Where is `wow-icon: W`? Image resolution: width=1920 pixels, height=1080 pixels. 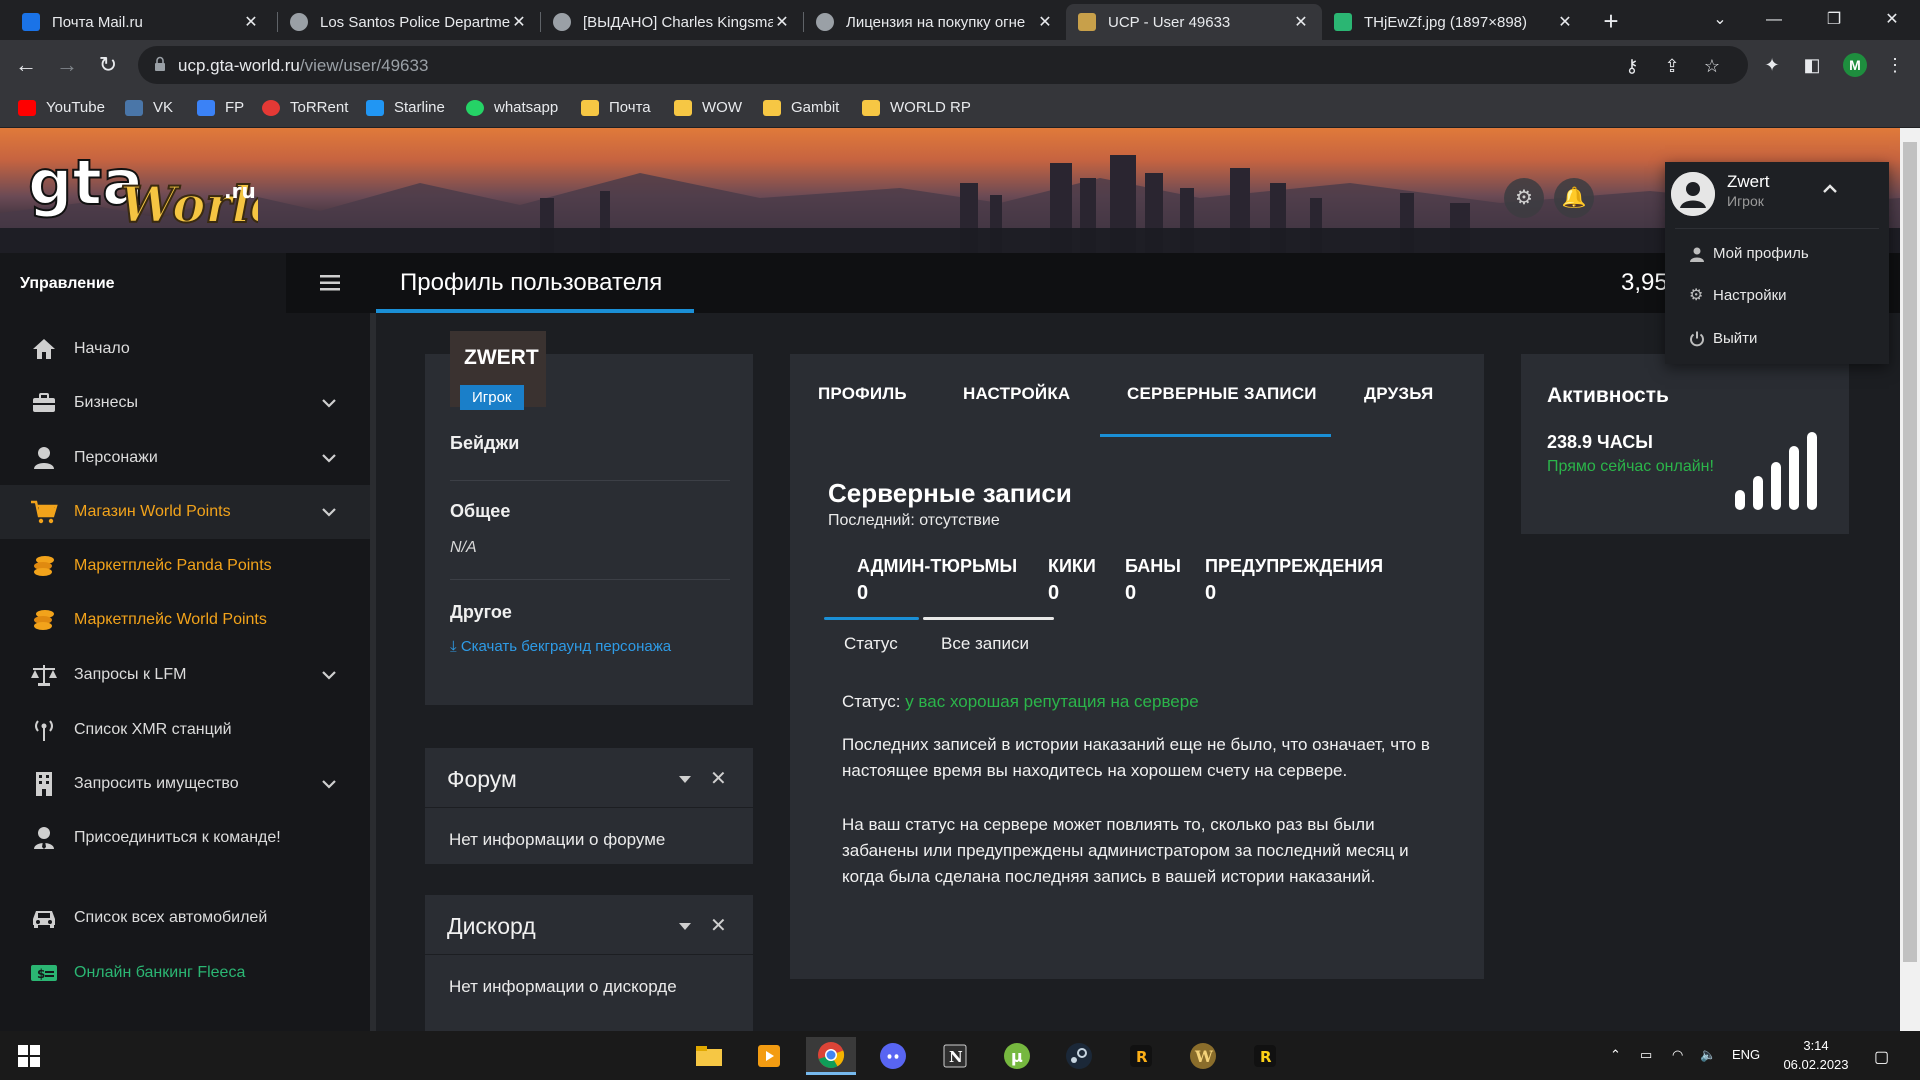 wow-icon: W is located at coordinates (1203, 1056).